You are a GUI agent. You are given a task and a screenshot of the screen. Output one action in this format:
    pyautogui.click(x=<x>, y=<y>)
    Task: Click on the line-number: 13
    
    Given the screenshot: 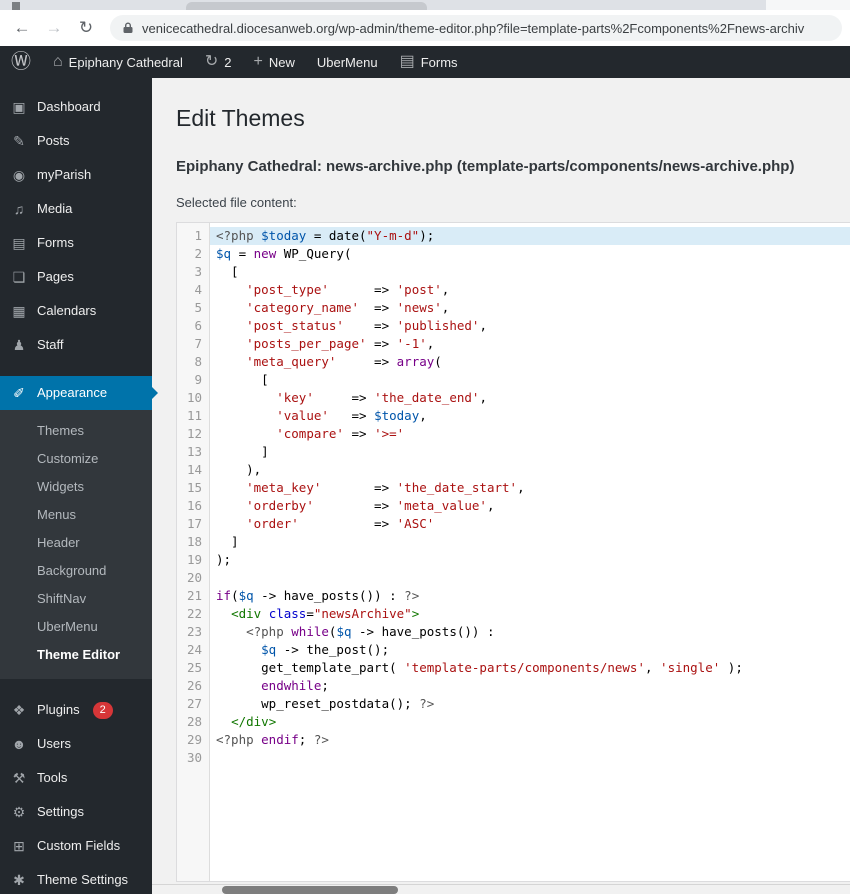 What is the action you would take?
    pyautogui.click(x=194, y=451)
    